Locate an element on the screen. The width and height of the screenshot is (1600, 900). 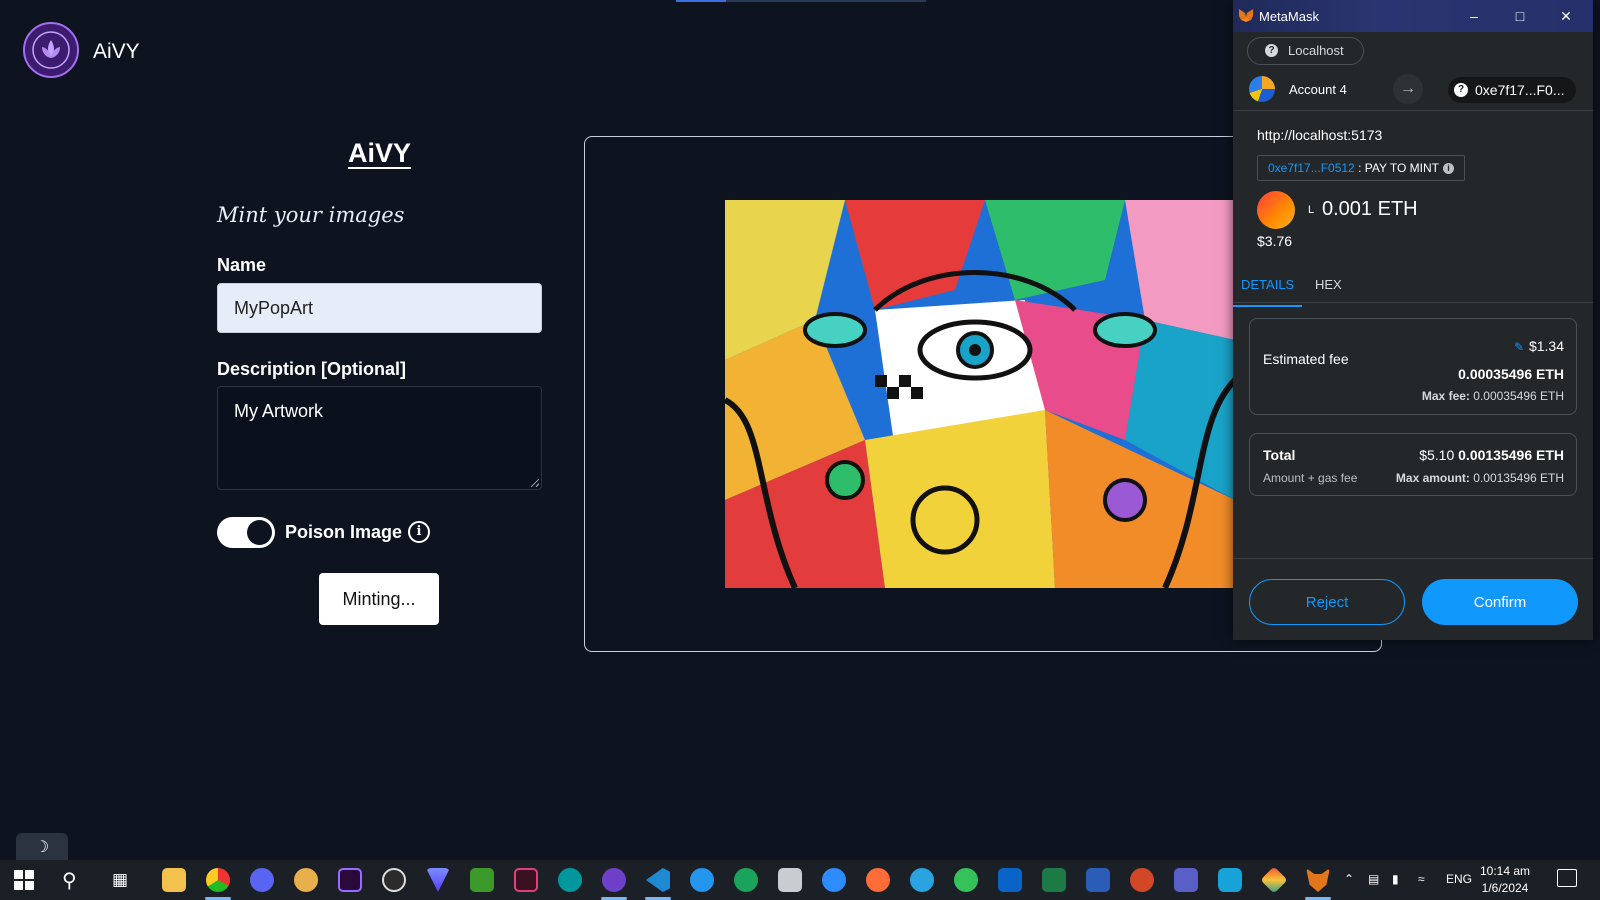
contract-method-pill: 0xe7f17...F0512 : PAY TO MINT i is located at coordinates (1361, 168).